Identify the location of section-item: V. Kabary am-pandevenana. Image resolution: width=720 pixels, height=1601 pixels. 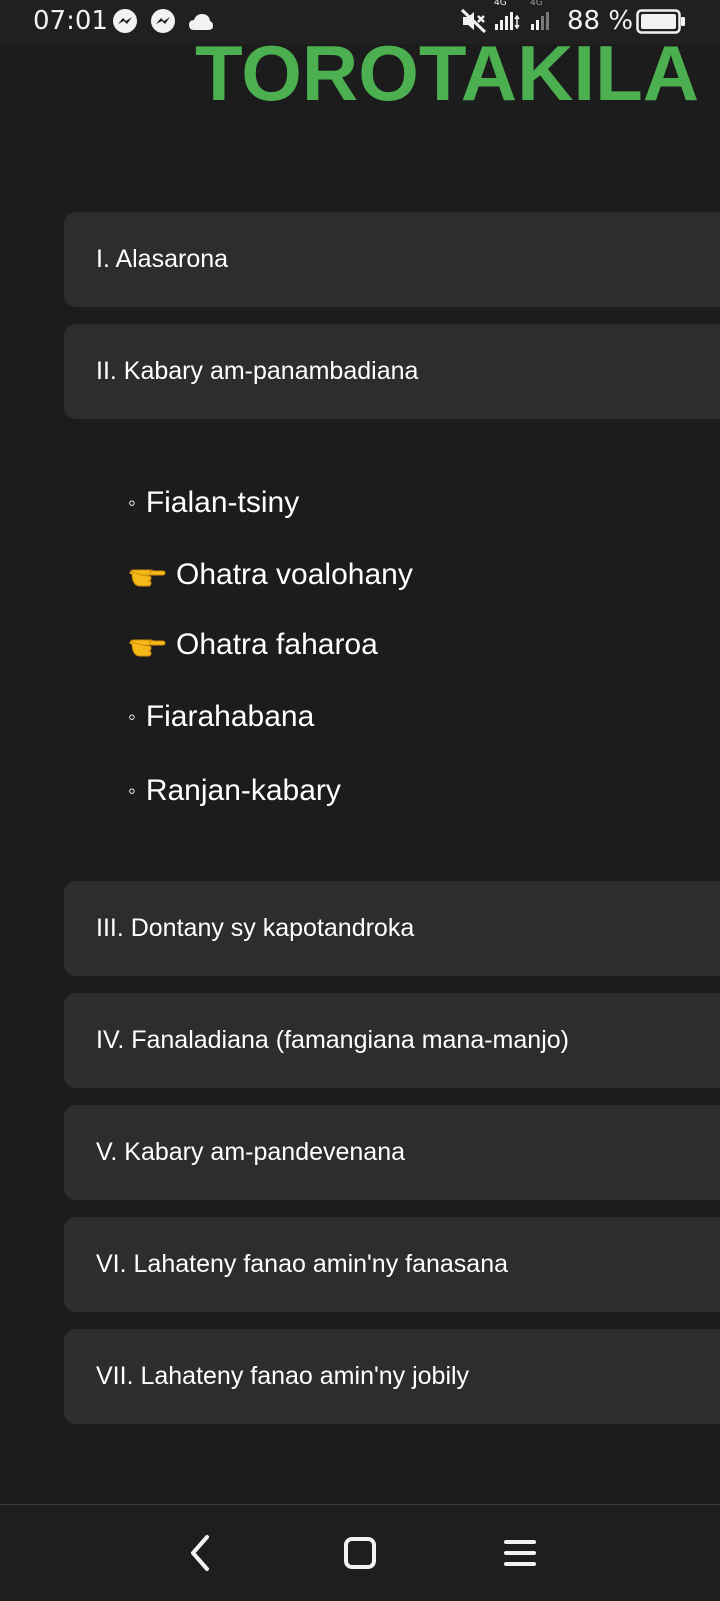
(392, 1152).